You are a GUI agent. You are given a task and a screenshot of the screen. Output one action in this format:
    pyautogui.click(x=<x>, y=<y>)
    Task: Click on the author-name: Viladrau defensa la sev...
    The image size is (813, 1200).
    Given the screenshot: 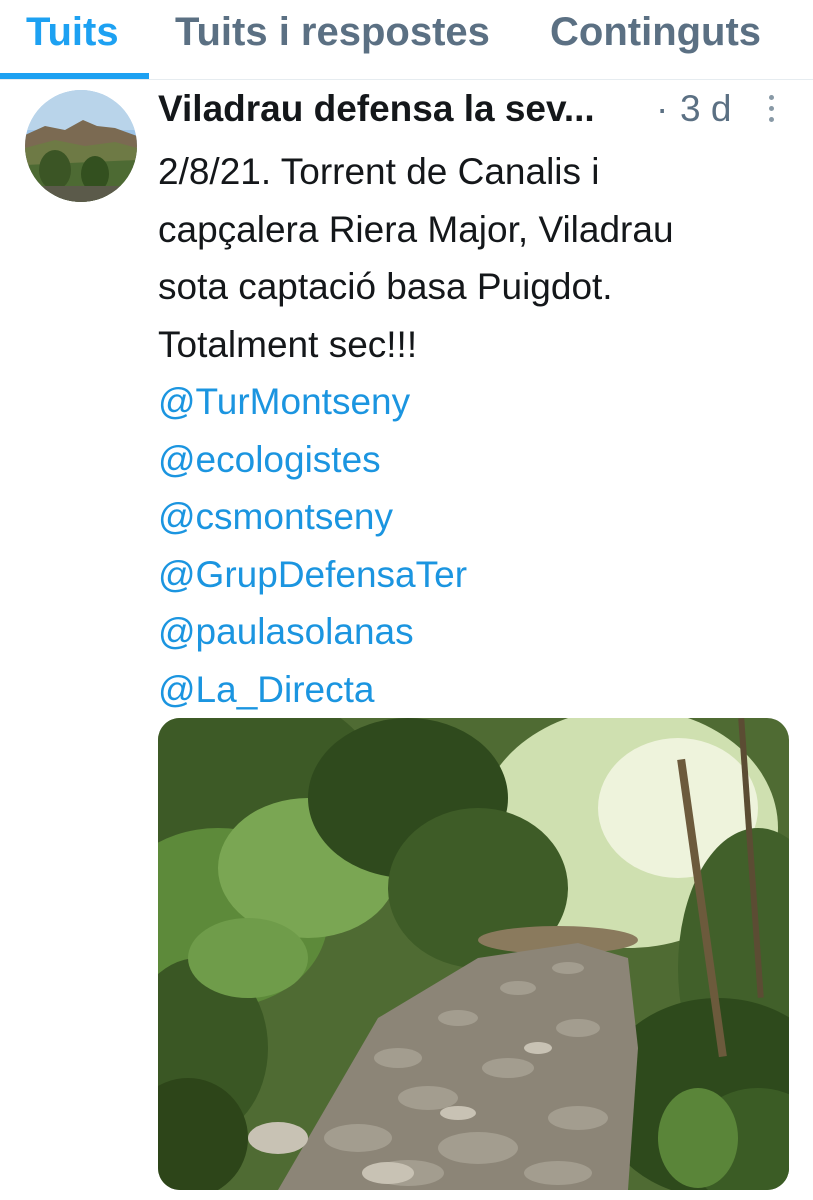 What is the action you would take?
    pyautogui.click(x=376, y=109)
    